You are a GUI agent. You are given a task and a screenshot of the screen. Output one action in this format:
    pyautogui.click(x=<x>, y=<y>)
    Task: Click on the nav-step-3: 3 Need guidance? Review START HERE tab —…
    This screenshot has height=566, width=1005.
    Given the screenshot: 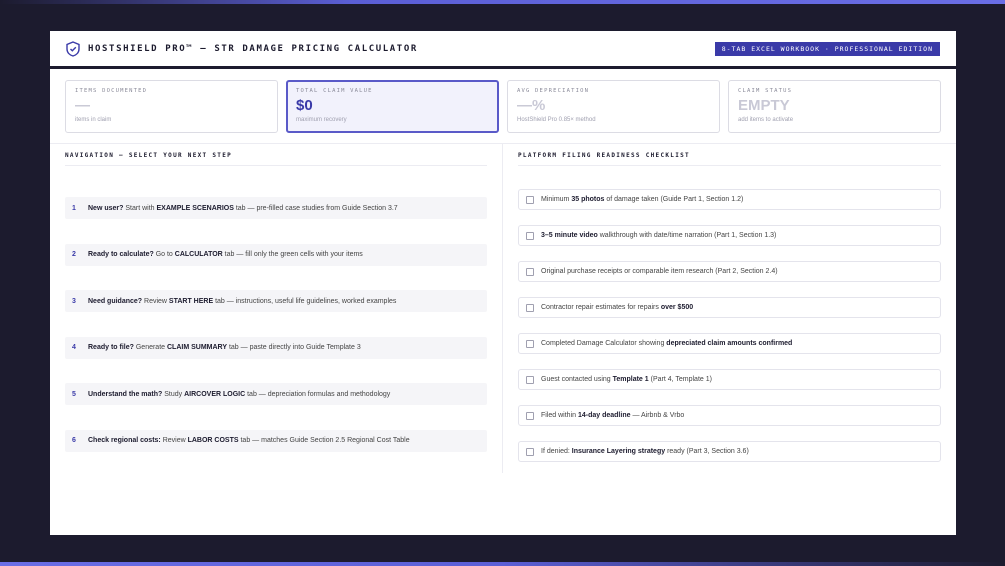 What is the action you would take?
    pyautogui.click(x=276, y=301)
    